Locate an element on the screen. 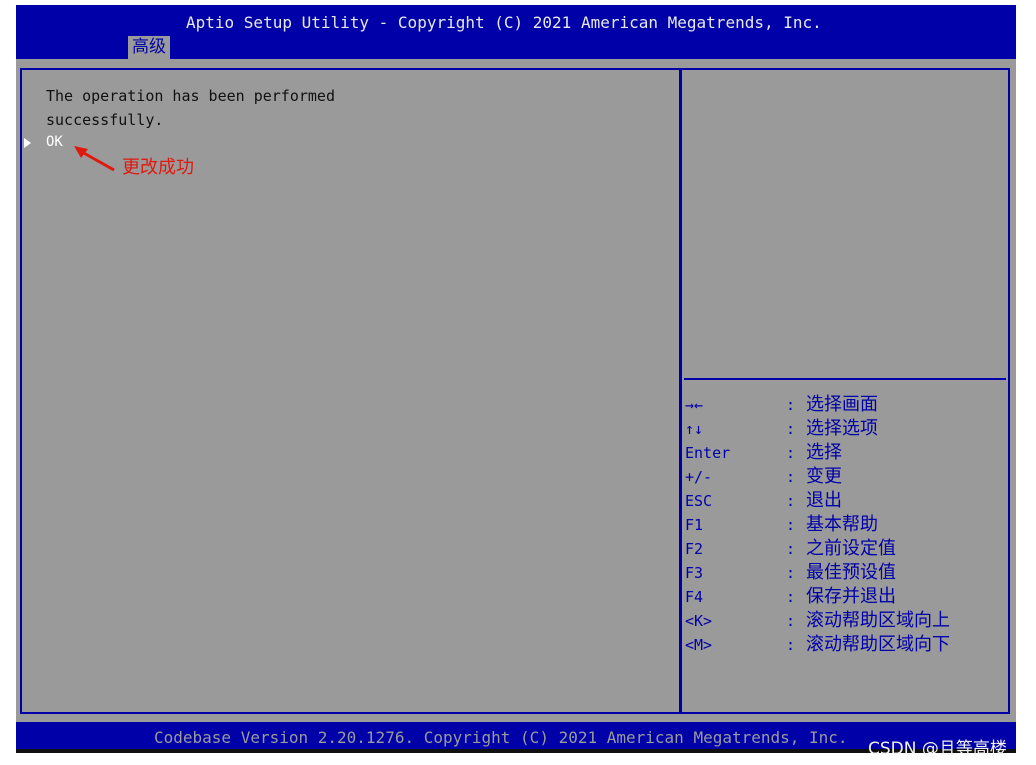 The width and height of the screenshot is (1036, 765). help-divider is located at coordinates (845, 379).